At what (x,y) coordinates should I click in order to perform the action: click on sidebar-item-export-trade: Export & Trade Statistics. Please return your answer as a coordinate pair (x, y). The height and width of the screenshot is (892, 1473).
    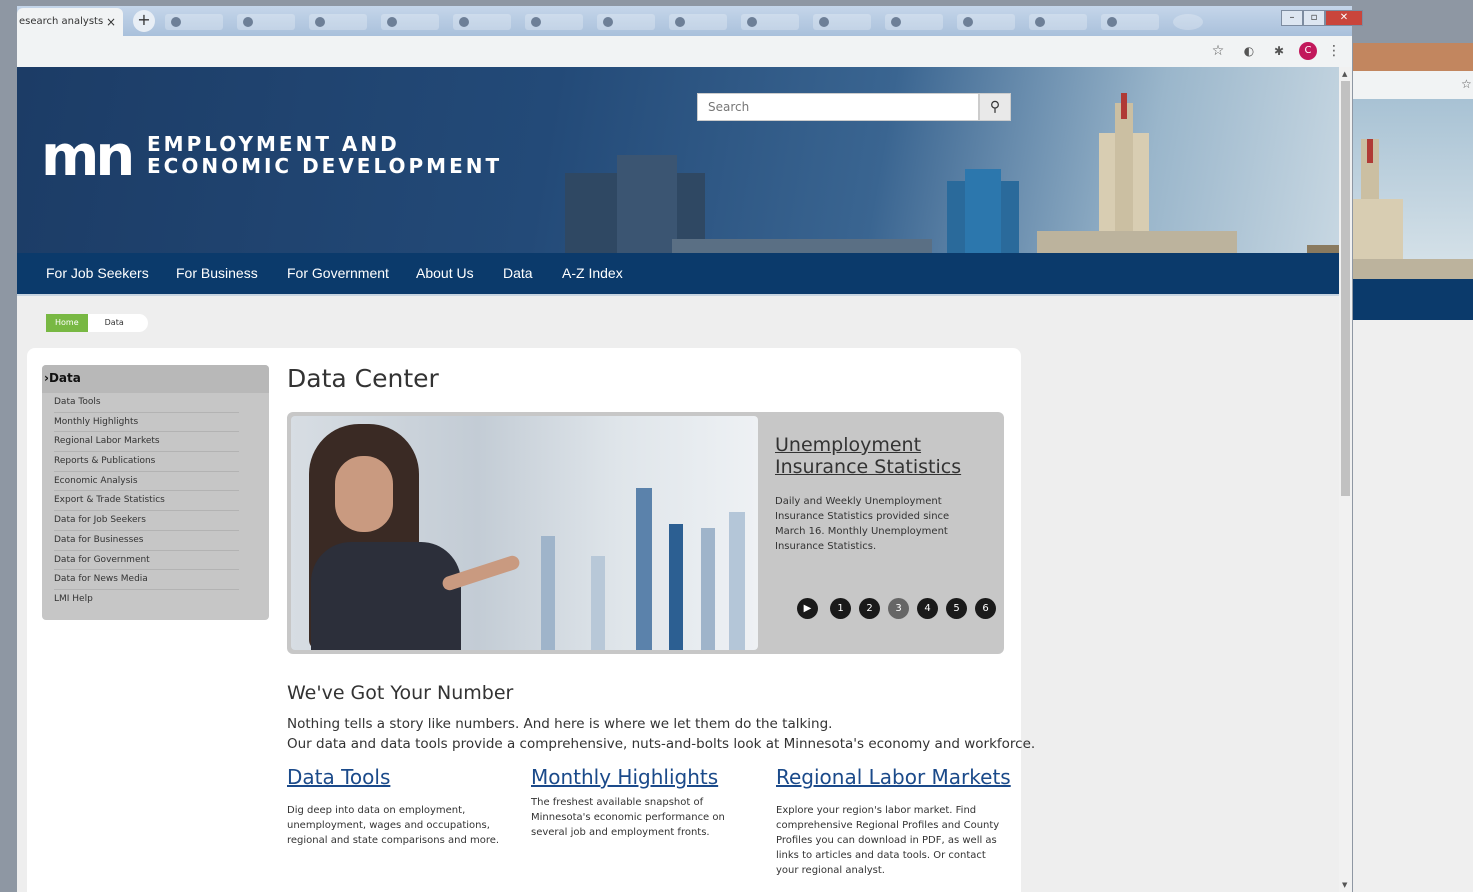
    Looking at the image, I should click on (146, 501).